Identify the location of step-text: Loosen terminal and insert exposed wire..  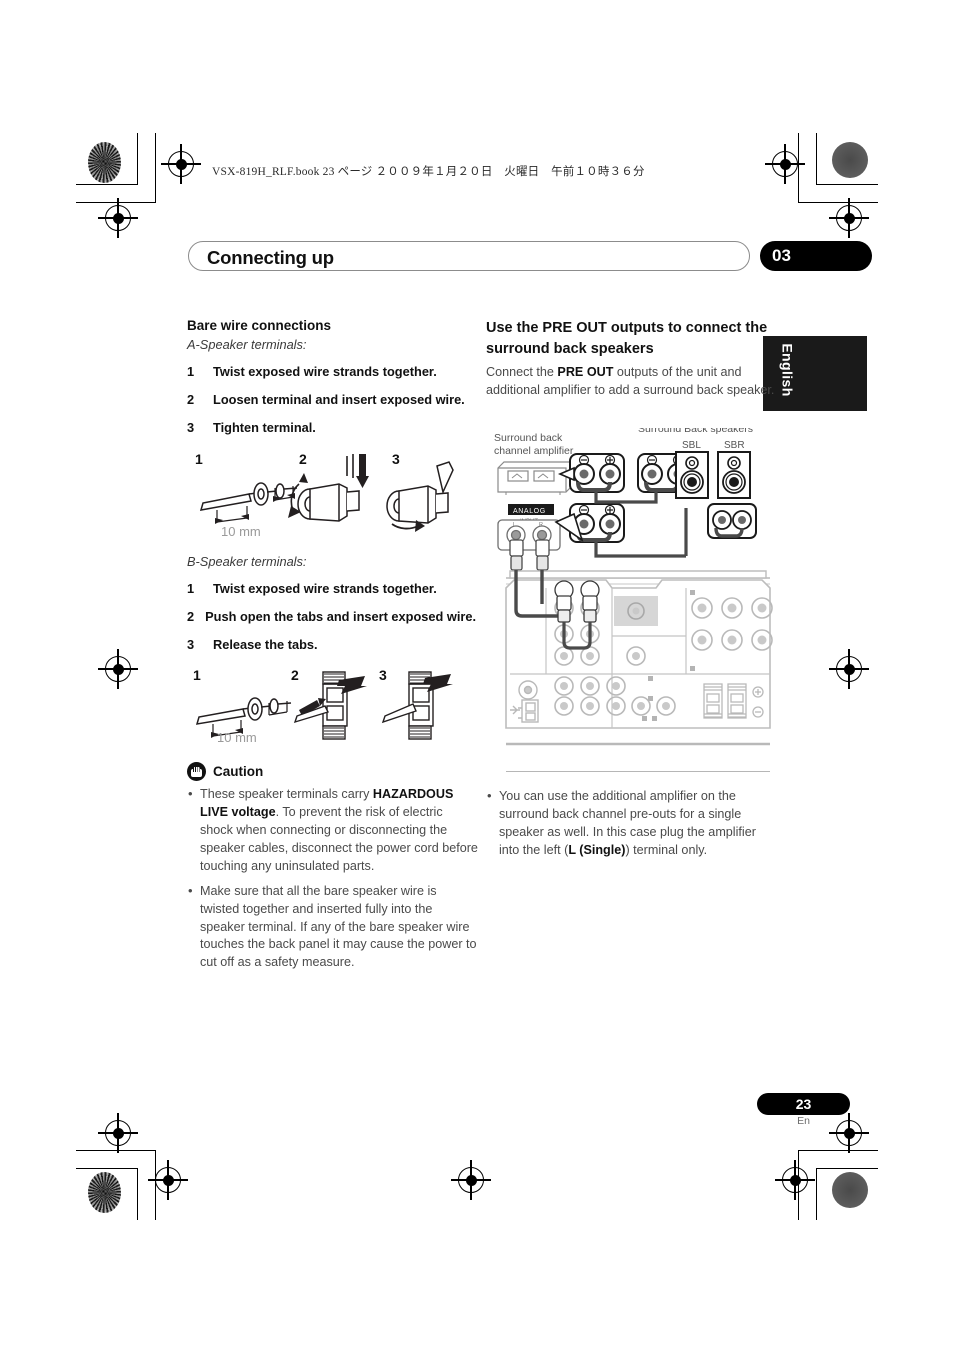
(339, 400).